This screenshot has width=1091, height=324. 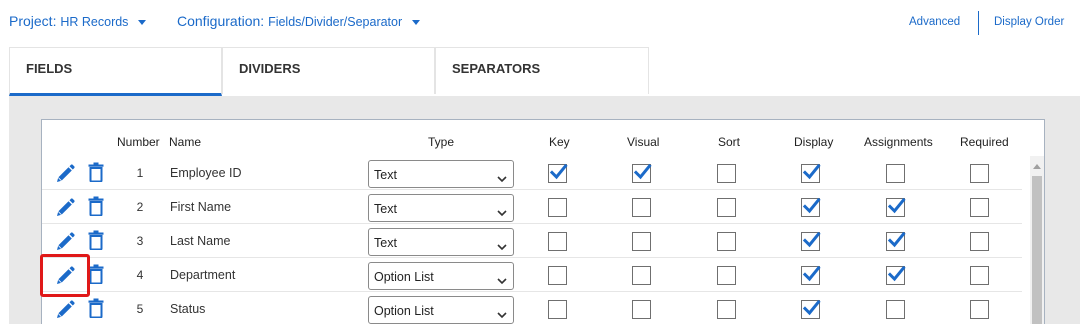 I want to click on header-assignments: Assignments, so click(x=898, y=142).